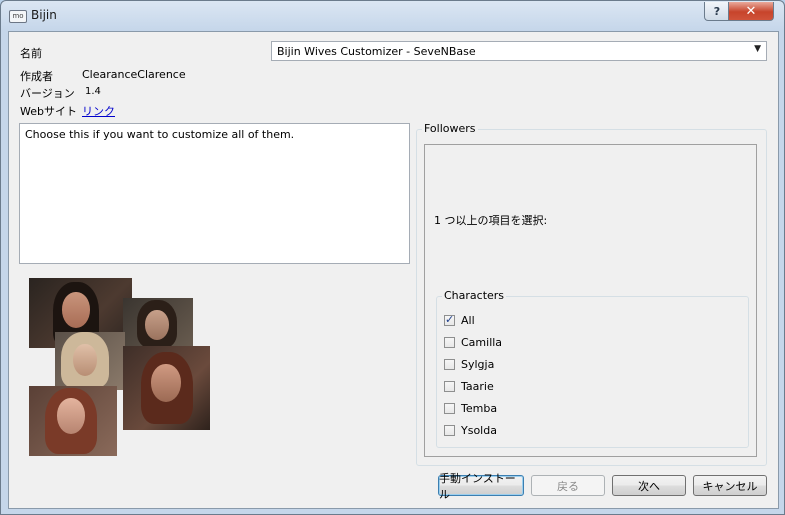 This screenshot has width=785, height=515. Describe the element at coordinates (519, 51) in the screenshot. I see `plugin-select-dropdown: Bijin Wives Customizer - SeveNBase ▼` at that location.